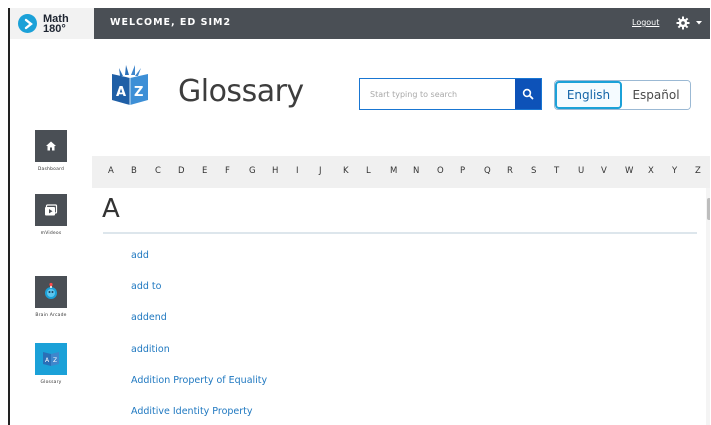 The width and height of the screenshot is (711, 425). Describe the element at coordinates (149, 317) in the screenshot. I see `glossary-term: addend` at that location.